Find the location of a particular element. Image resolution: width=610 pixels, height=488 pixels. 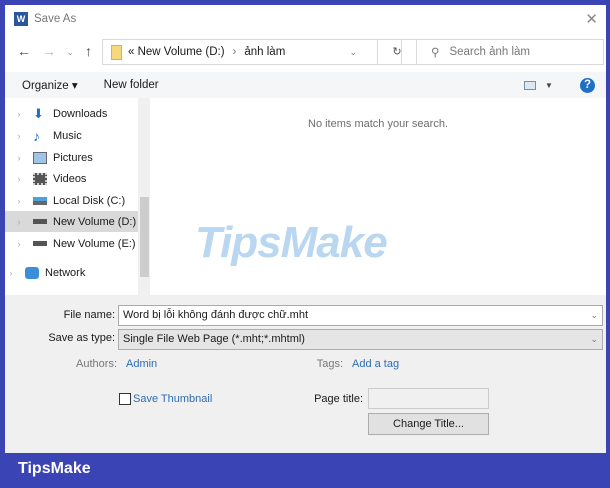

authors-value: Admin is located at coordinates (141, 364).